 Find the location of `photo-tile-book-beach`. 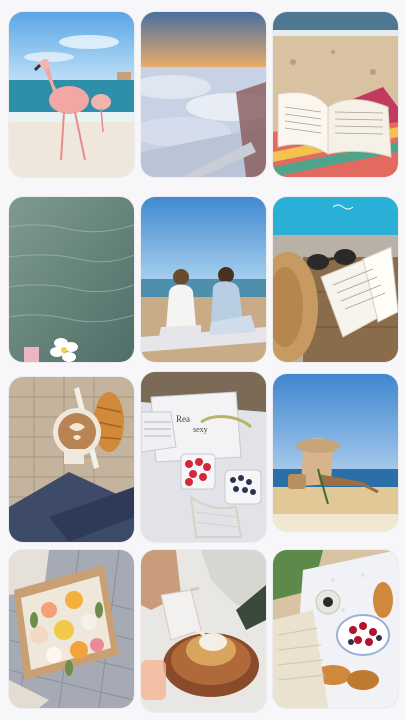

photo-tile-book-beach is located at coordinates (335, 94).